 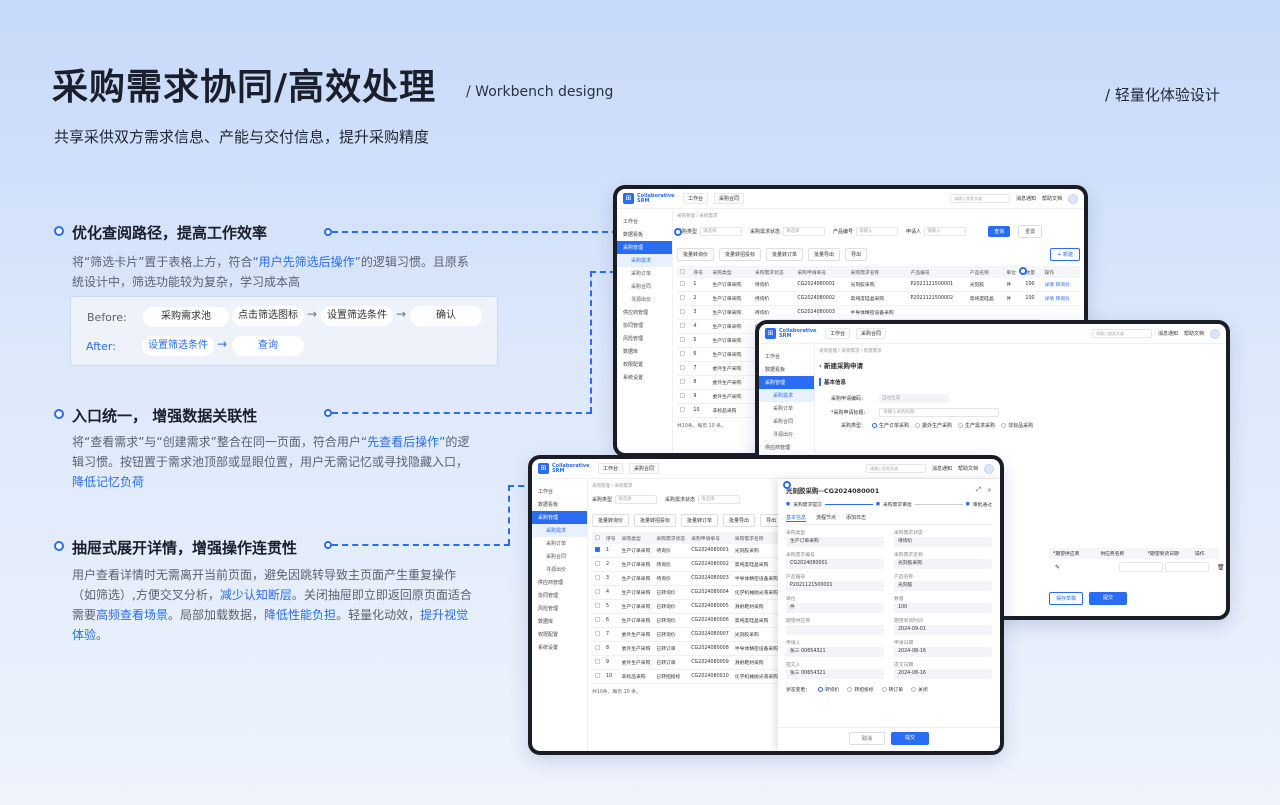 What do you see at coordinates (978, 490) in the screenshot?
I see `expand-icon: ⤢` at bounding box center [978, 490].